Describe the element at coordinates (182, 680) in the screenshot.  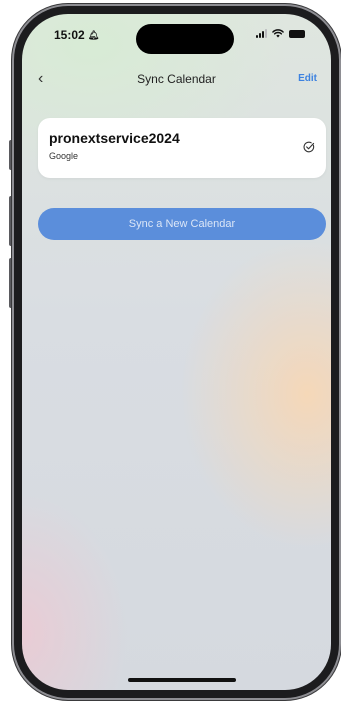
I see `home-indicator` at that location.